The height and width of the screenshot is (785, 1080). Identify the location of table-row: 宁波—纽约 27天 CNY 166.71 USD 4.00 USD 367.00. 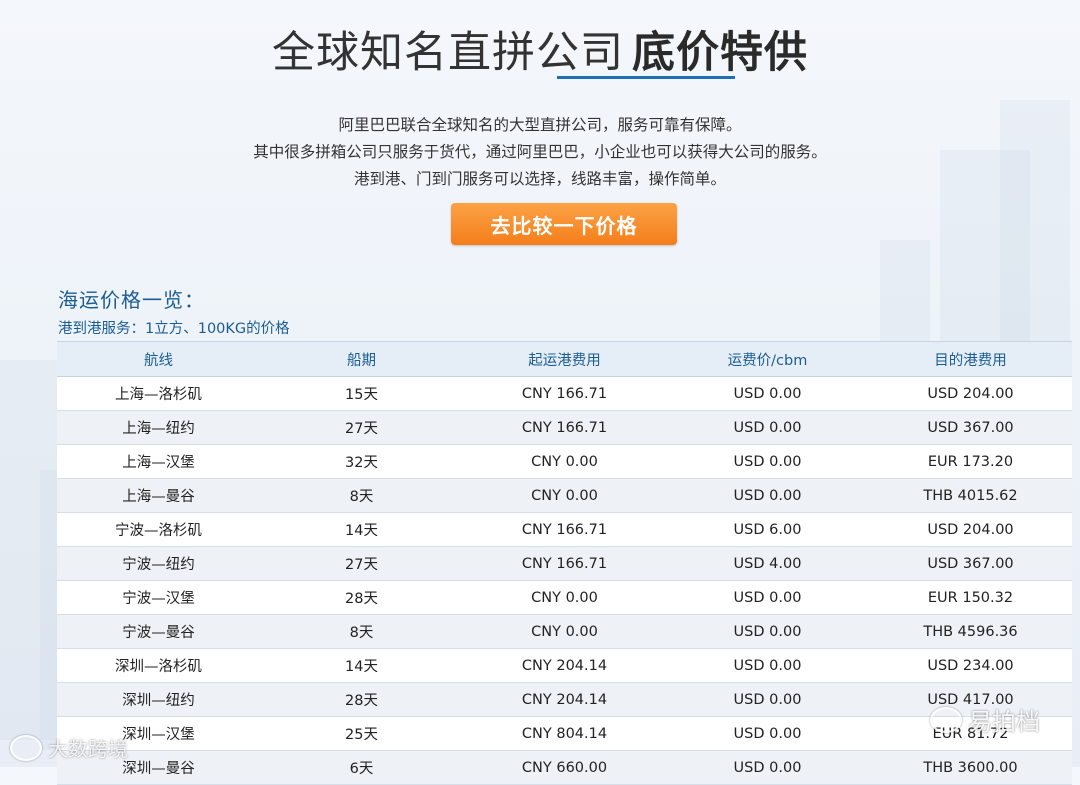
(564, 563).